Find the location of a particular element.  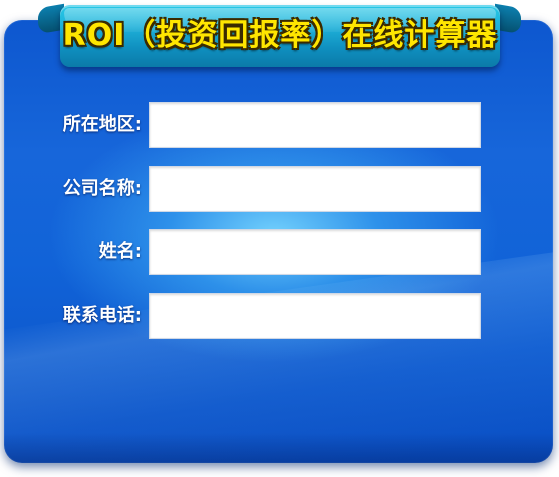

company-name-input is located at coordinates (315, 189).